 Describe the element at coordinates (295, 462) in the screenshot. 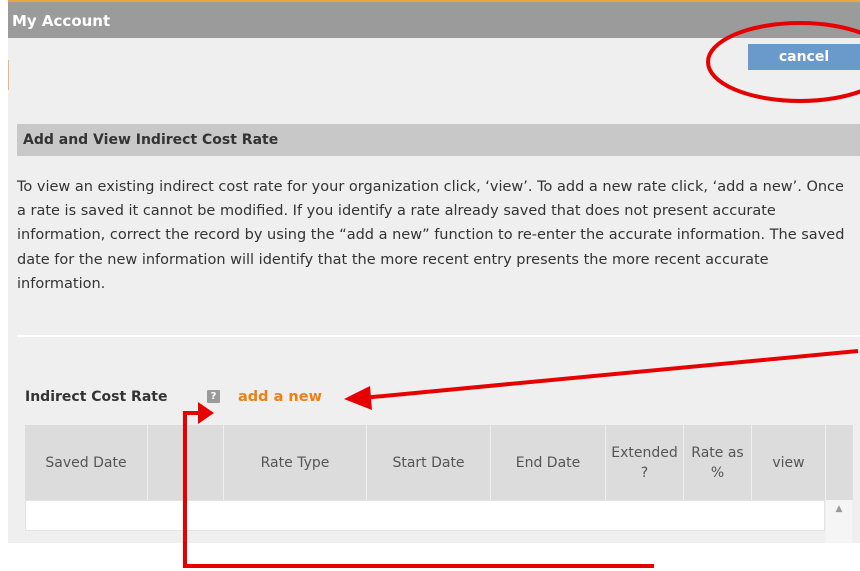

I see `column-rate-type: Rate Type` at that location.